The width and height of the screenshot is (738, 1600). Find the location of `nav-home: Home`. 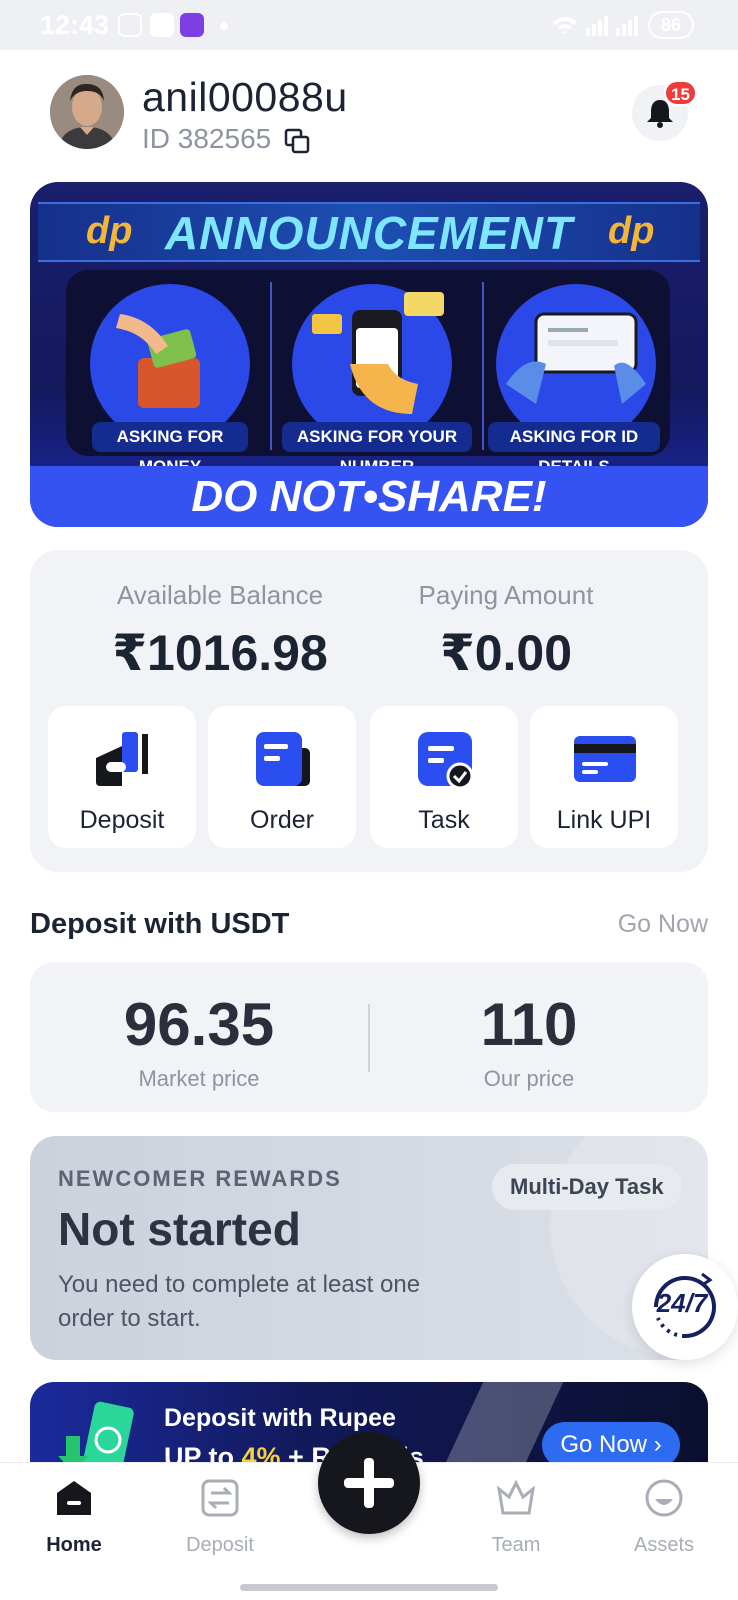

nav-home: Home is located at coordinates (74, 1517).